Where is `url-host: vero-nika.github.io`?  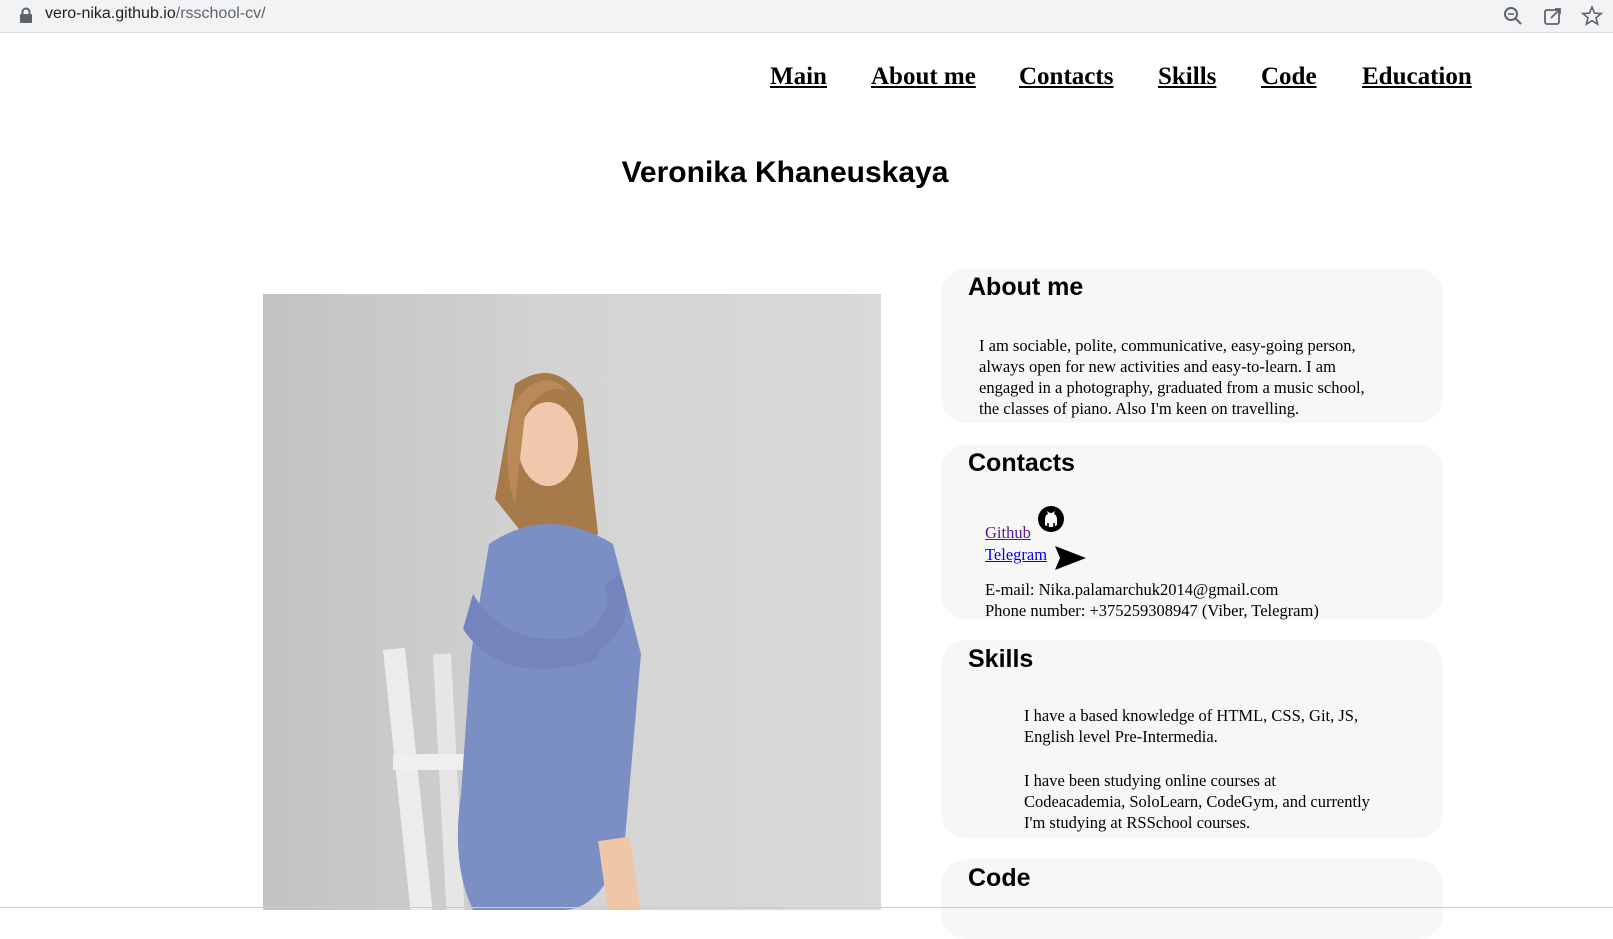 url-host: vero-nika.github.io is located at coordinates (110, 13).